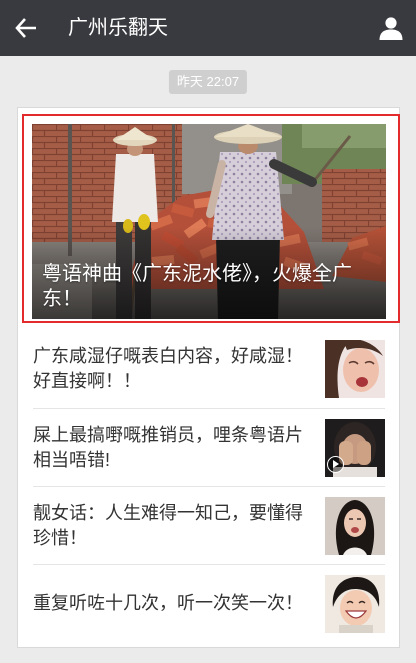  I want to click on title-bar: 广州乐翻天, so click(208, 28).